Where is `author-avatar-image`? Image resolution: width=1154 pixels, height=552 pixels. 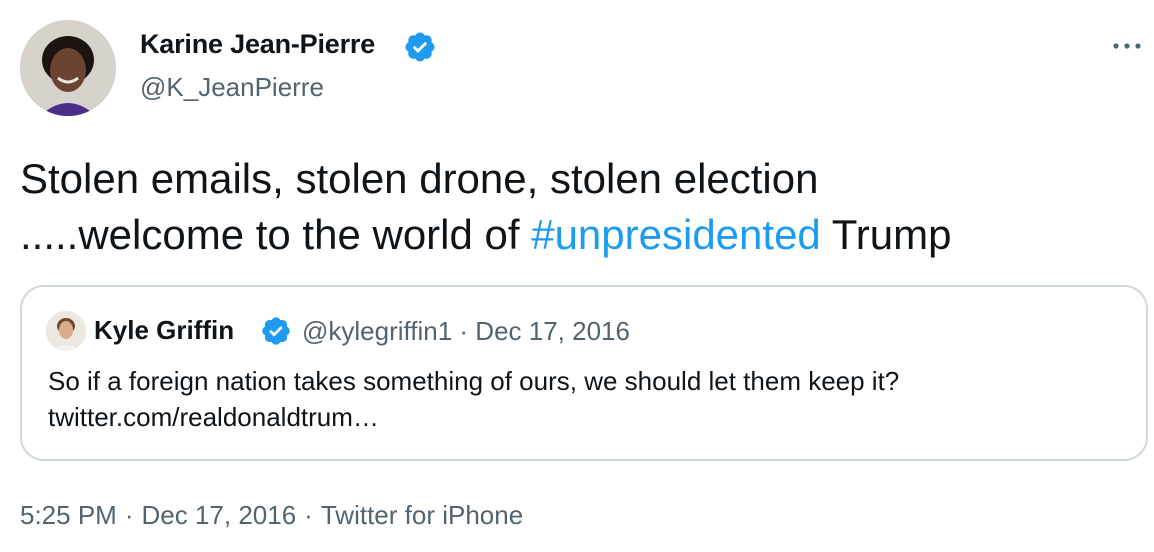 author-avatar-image is located at coordinates (68, 68).